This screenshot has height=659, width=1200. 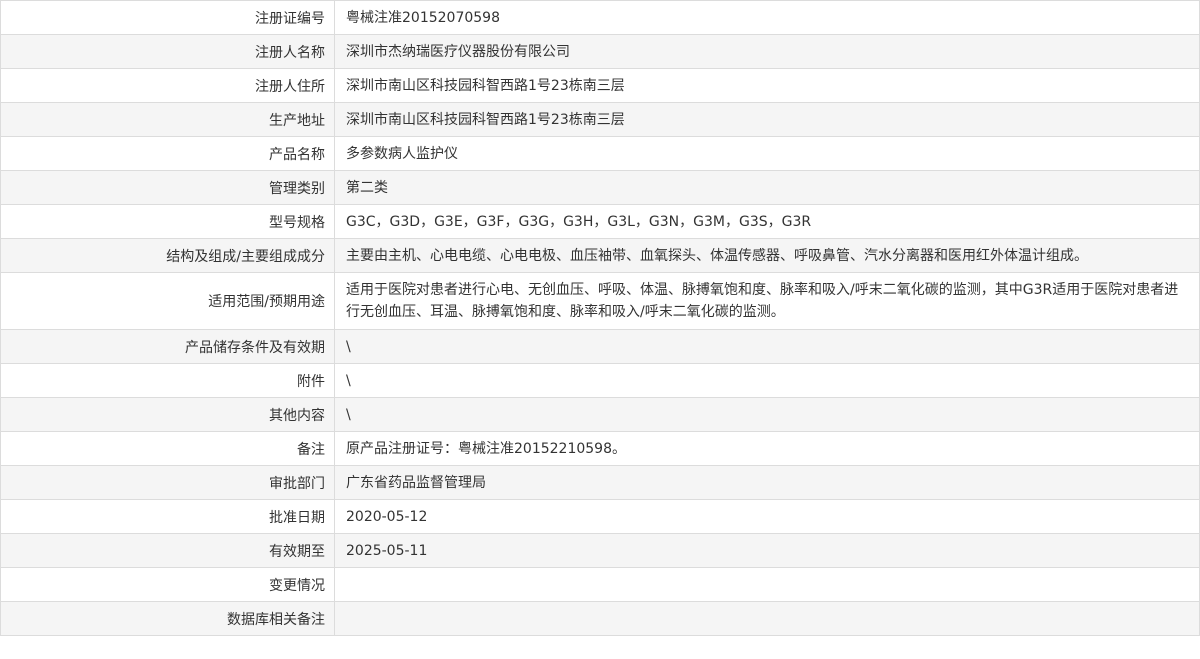 I want to click on row-value: 深圳市杰纳瑞医疗仪器股份有限公司, so click(x=767, y=51).